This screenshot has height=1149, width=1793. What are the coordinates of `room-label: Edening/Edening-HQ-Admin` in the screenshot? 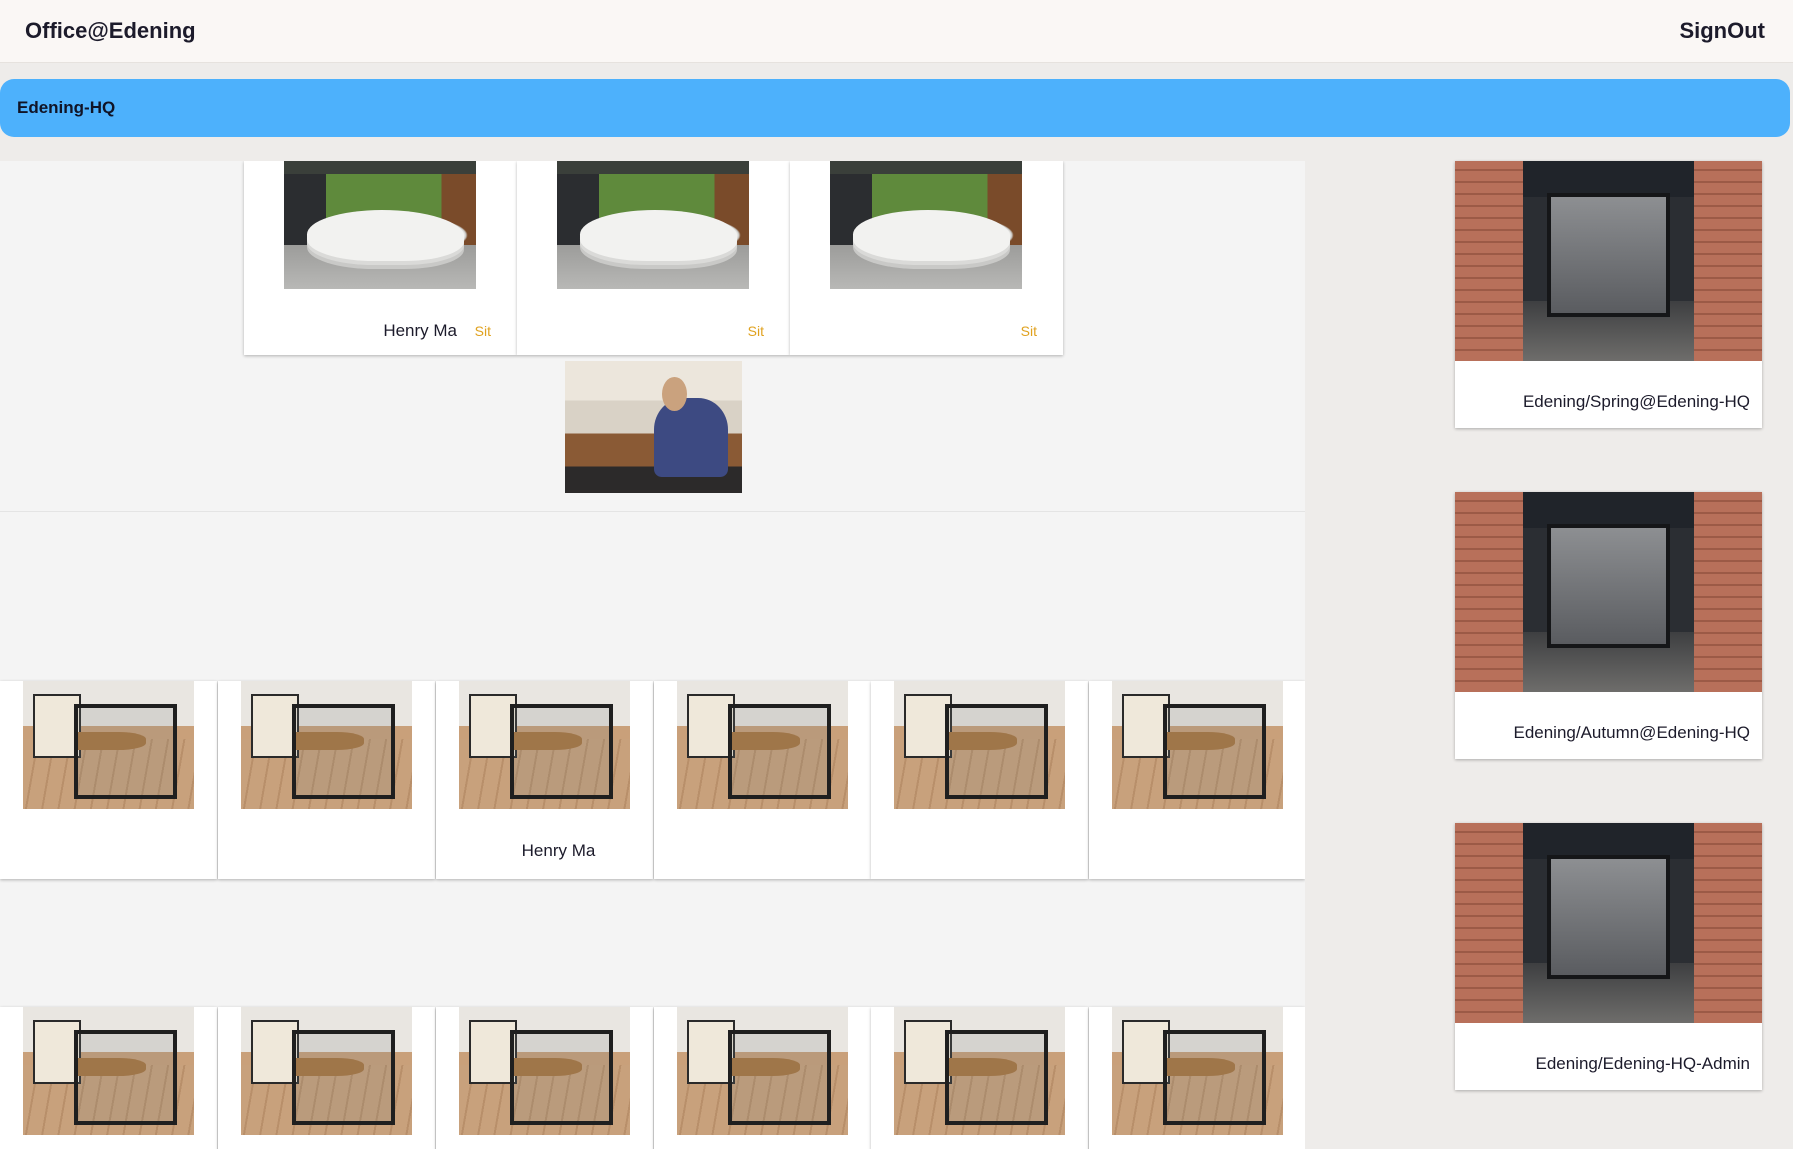 It's located at (1642, 1063).